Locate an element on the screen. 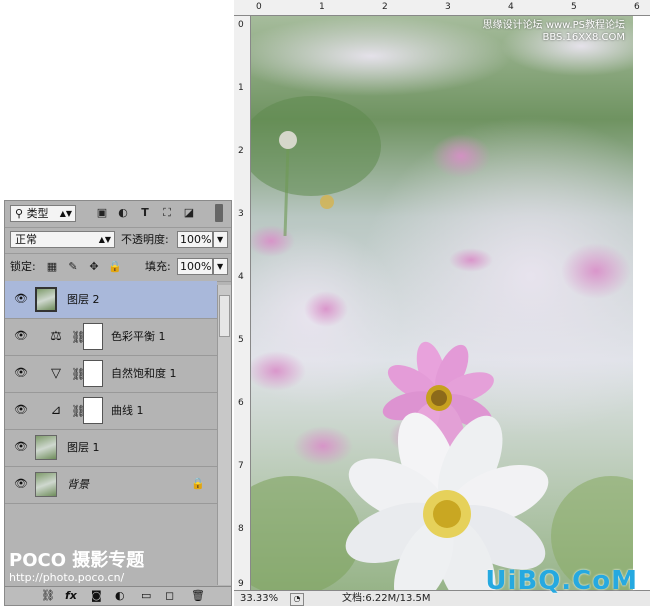 The width and height of the screenshot is (650, 606). document-size: 文档:6.22M/13.5M is located at coordinates (386, 598).